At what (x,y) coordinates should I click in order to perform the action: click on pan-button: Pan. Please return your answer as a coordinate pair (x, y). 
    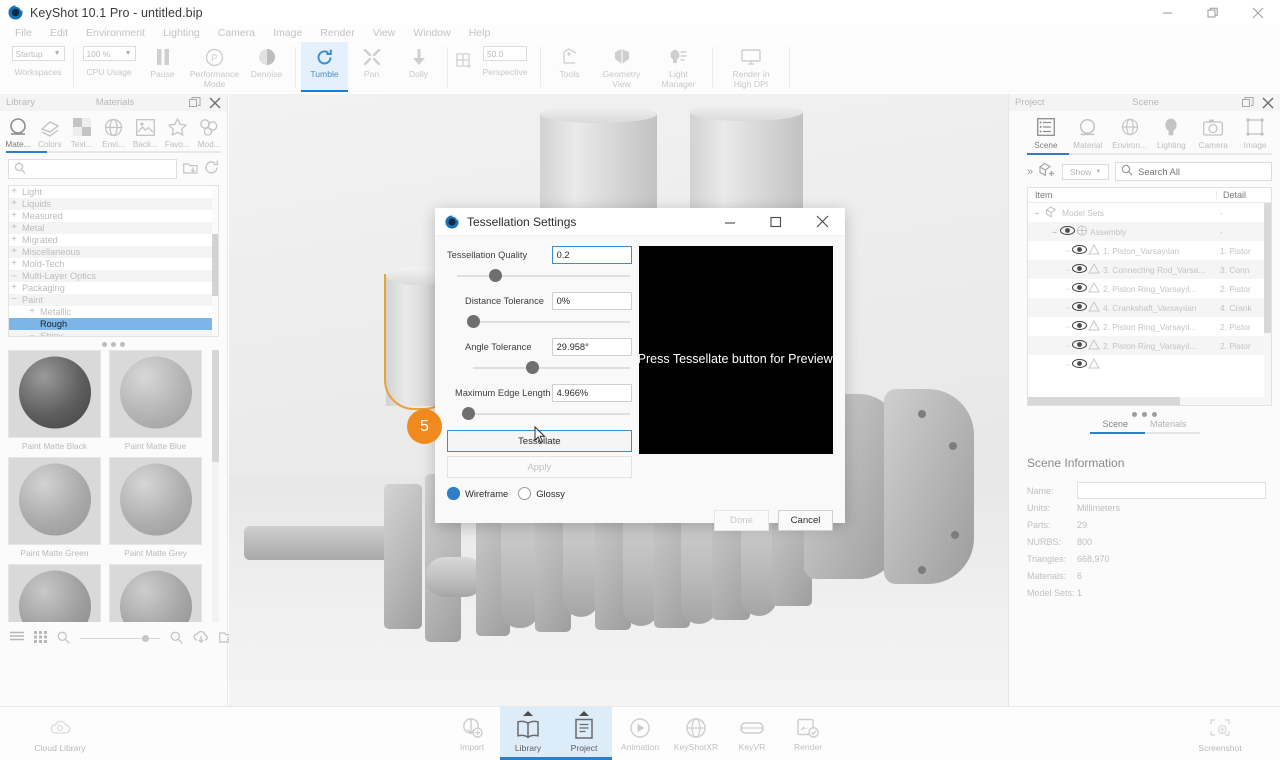
    Looking at the image, I should click on (371, 67).